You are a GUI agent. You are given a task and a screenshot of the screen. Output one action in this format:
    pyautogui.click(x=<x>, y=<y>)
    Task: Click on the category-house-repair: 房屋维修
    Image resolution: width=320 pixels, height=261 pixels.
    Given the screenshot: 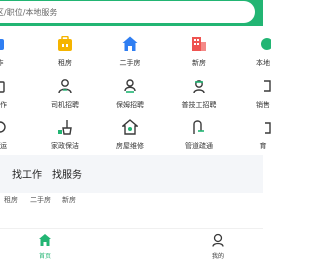 What is the action you would take?
    pyautogui.click(x=130, y=138)
    